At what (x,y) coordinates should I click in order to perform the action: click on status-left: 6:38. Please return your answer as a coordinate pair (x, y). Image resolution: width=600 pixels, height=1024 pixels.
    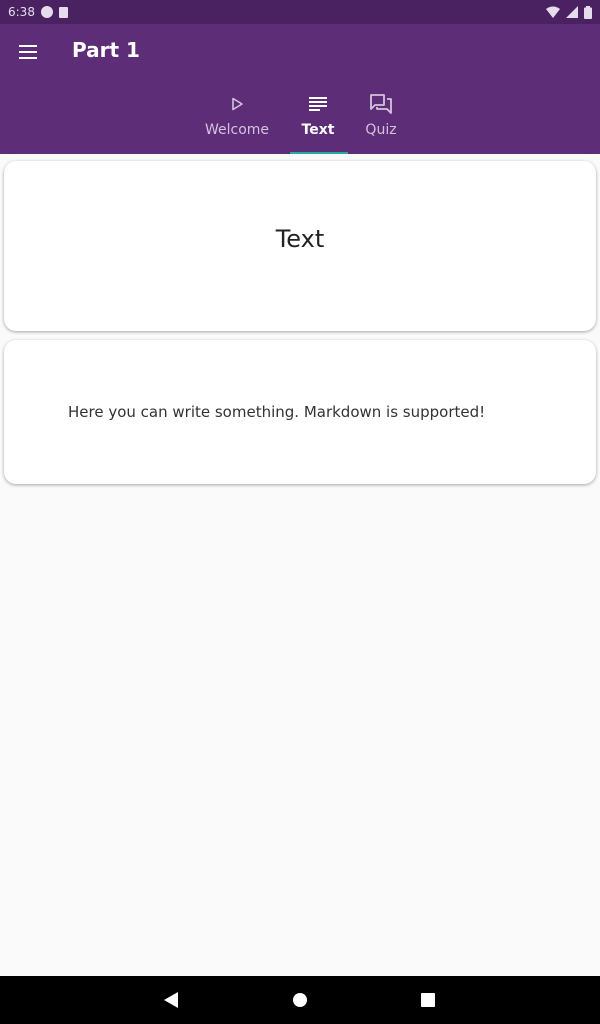
    Looking at the image, I should click on (38, 12).